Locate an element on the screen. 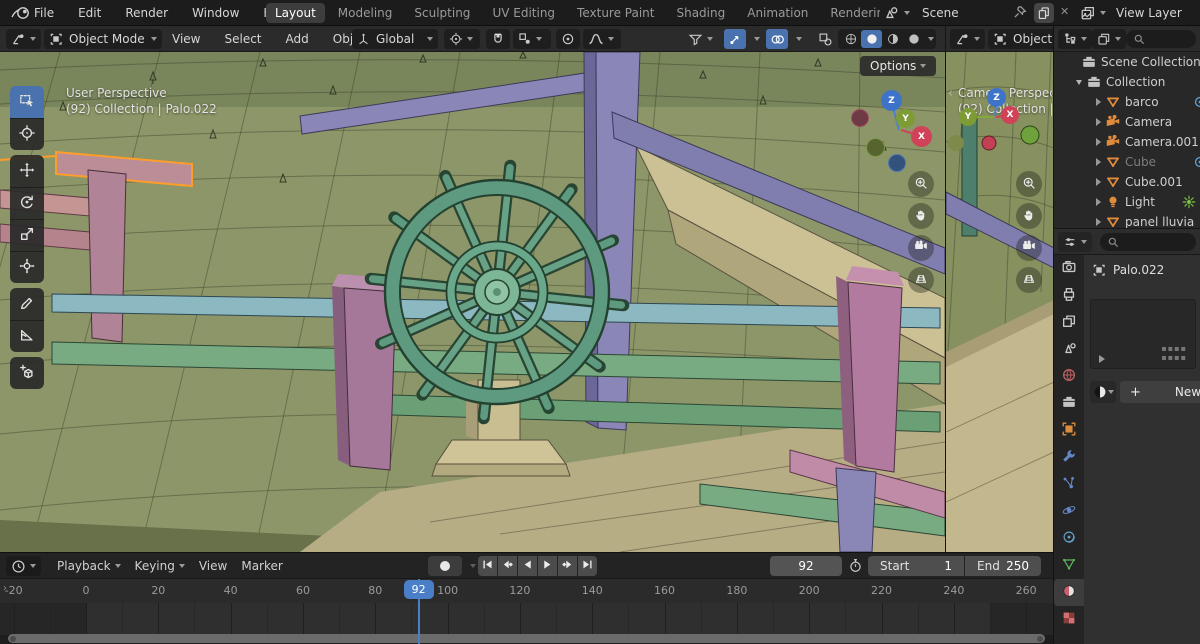 The image size is (1200, 644). axis-neg-y is located at coordinates (875, 147).